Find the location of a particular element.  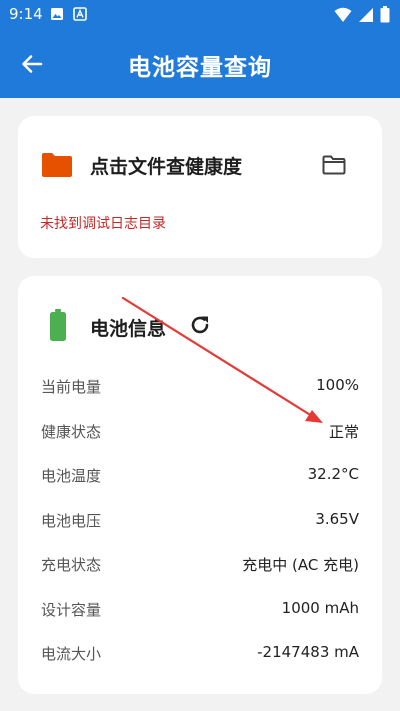

info-key: 健康状态 is located at coordinates (71, 431).